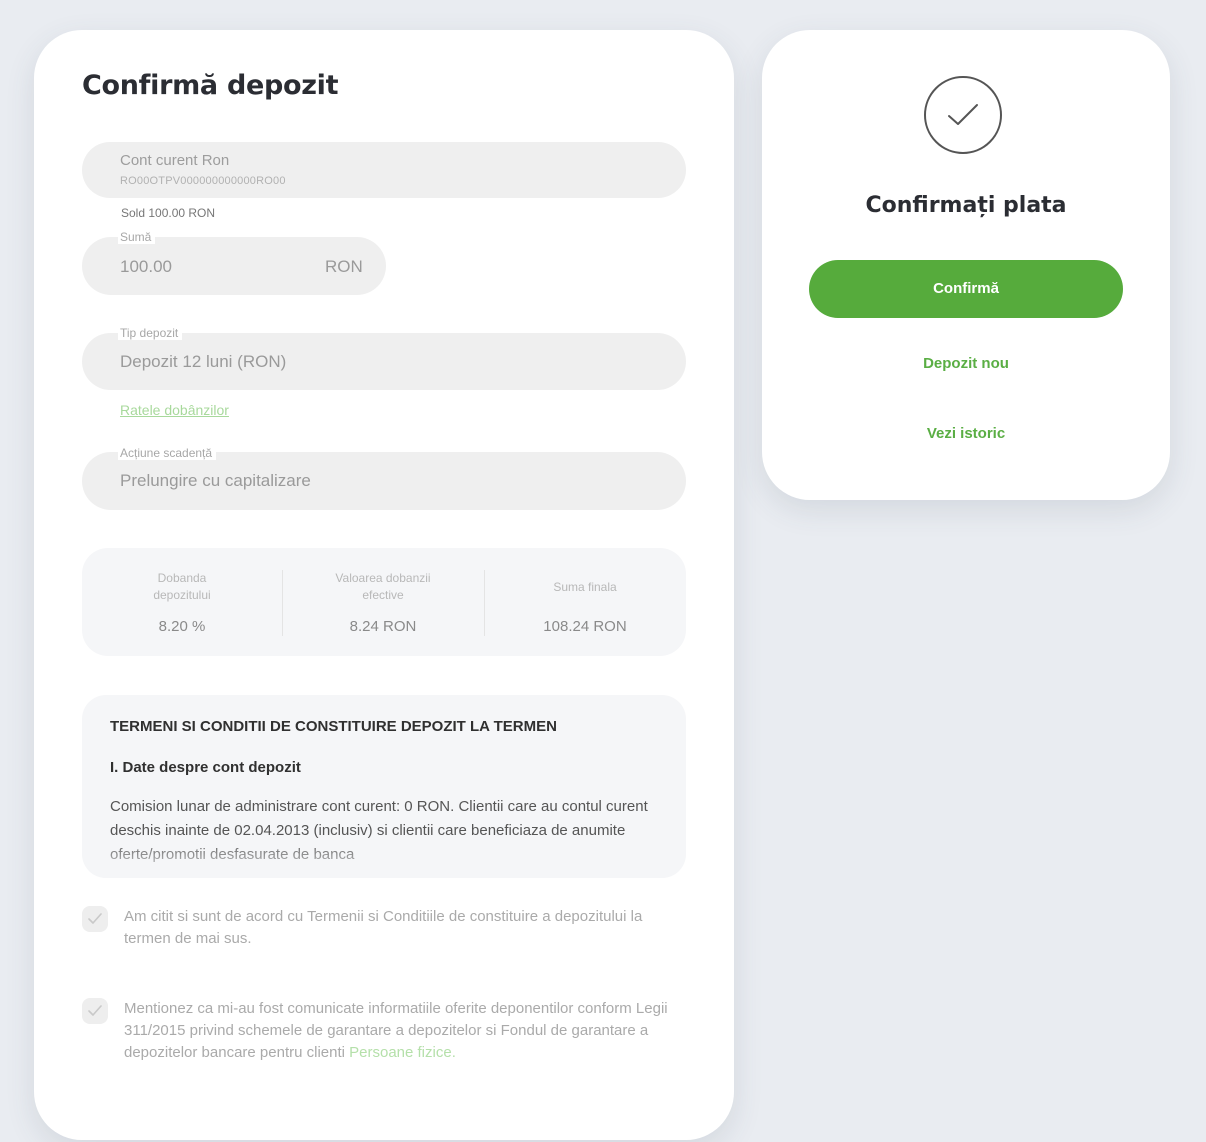  What do you see at coordinates (384, 170) in the screenshot?
I see `account-selector: Cont curent Ron RO00OTPV000000000000RO00` at bounding box center [384, 170].